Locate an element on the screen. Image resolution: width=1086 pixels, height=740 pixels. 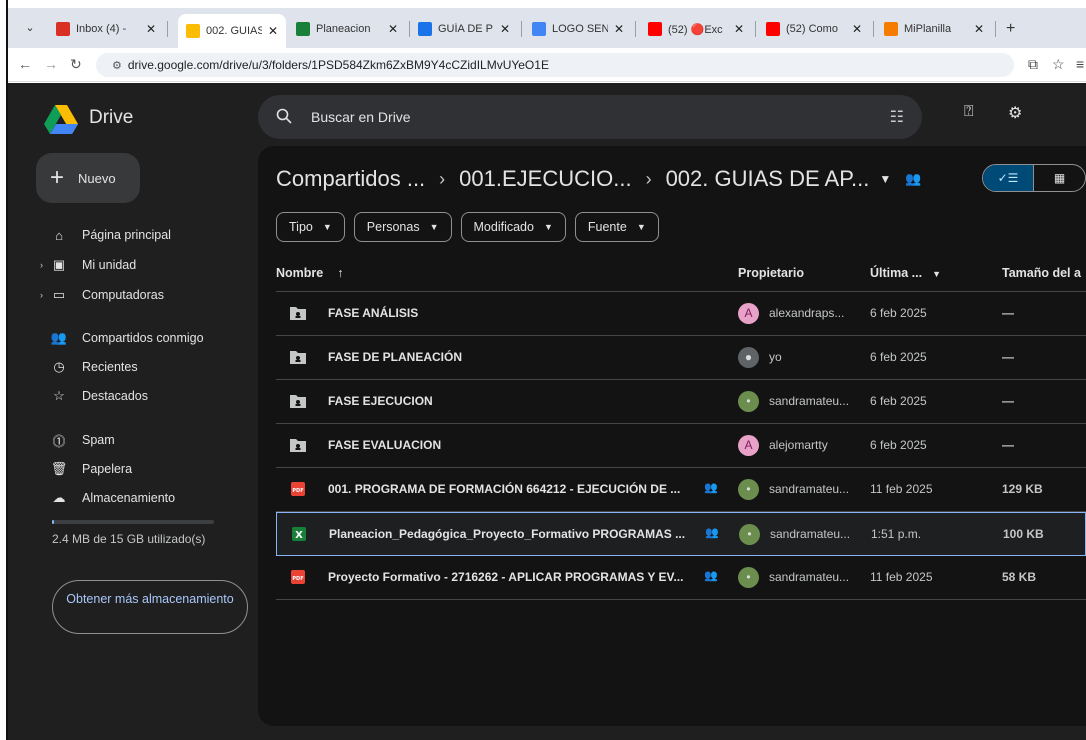
file-name: FASE EVALUACION is located at coordinates (385, 445).